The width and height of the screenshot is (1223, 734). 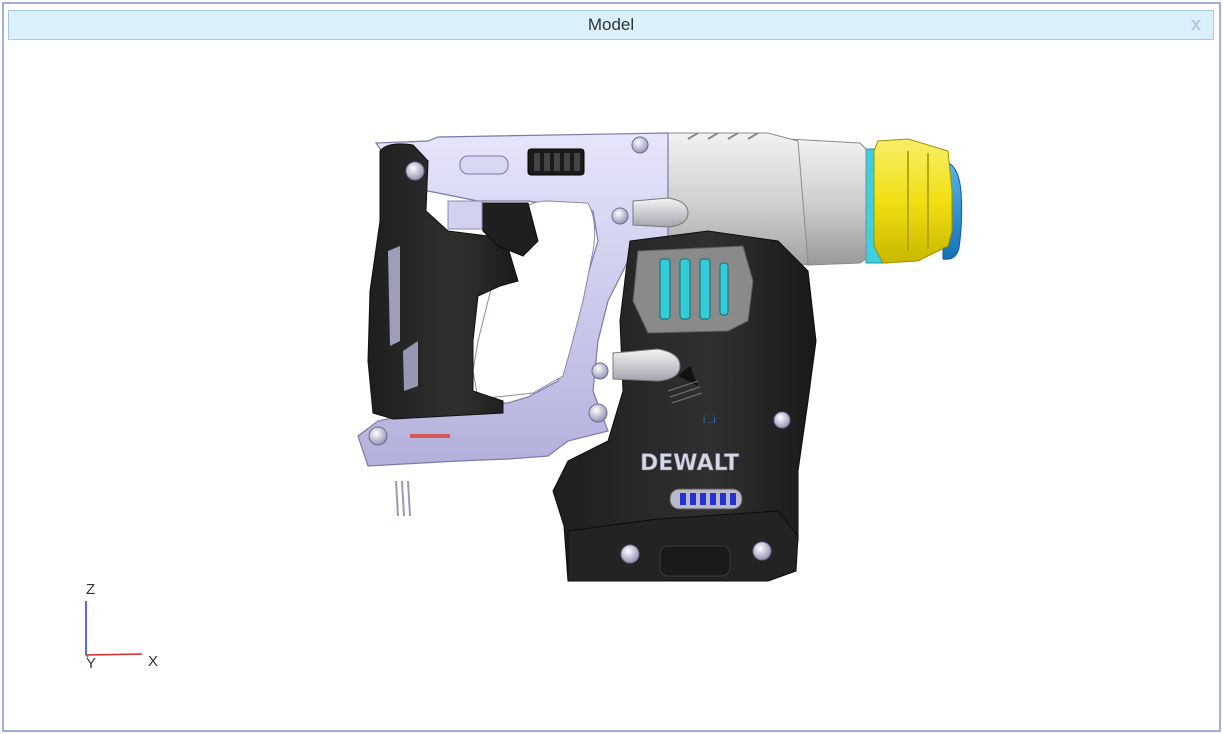 What do you see at coordinates (1196, 24) in the screenshot?
I see `close-icon: x` at bounding box center [1196, 24].